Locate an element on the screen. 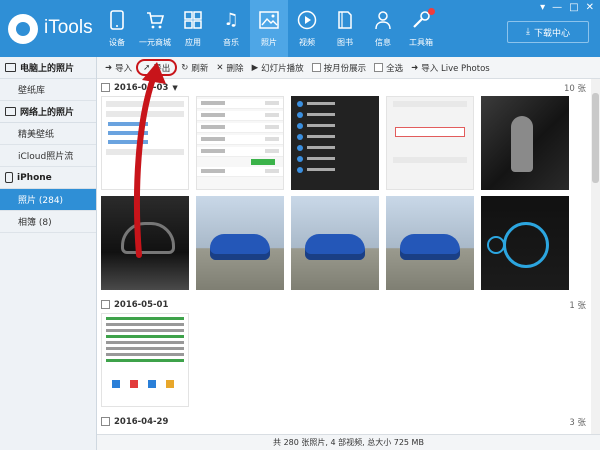 Image resolution: width=600 pixels, height=450 pixels. main-nav: 设备 一元商城 应用 ♫ 音乐 照片 视频 图书 信息 工具箱 is located at coordinates (269, 28).